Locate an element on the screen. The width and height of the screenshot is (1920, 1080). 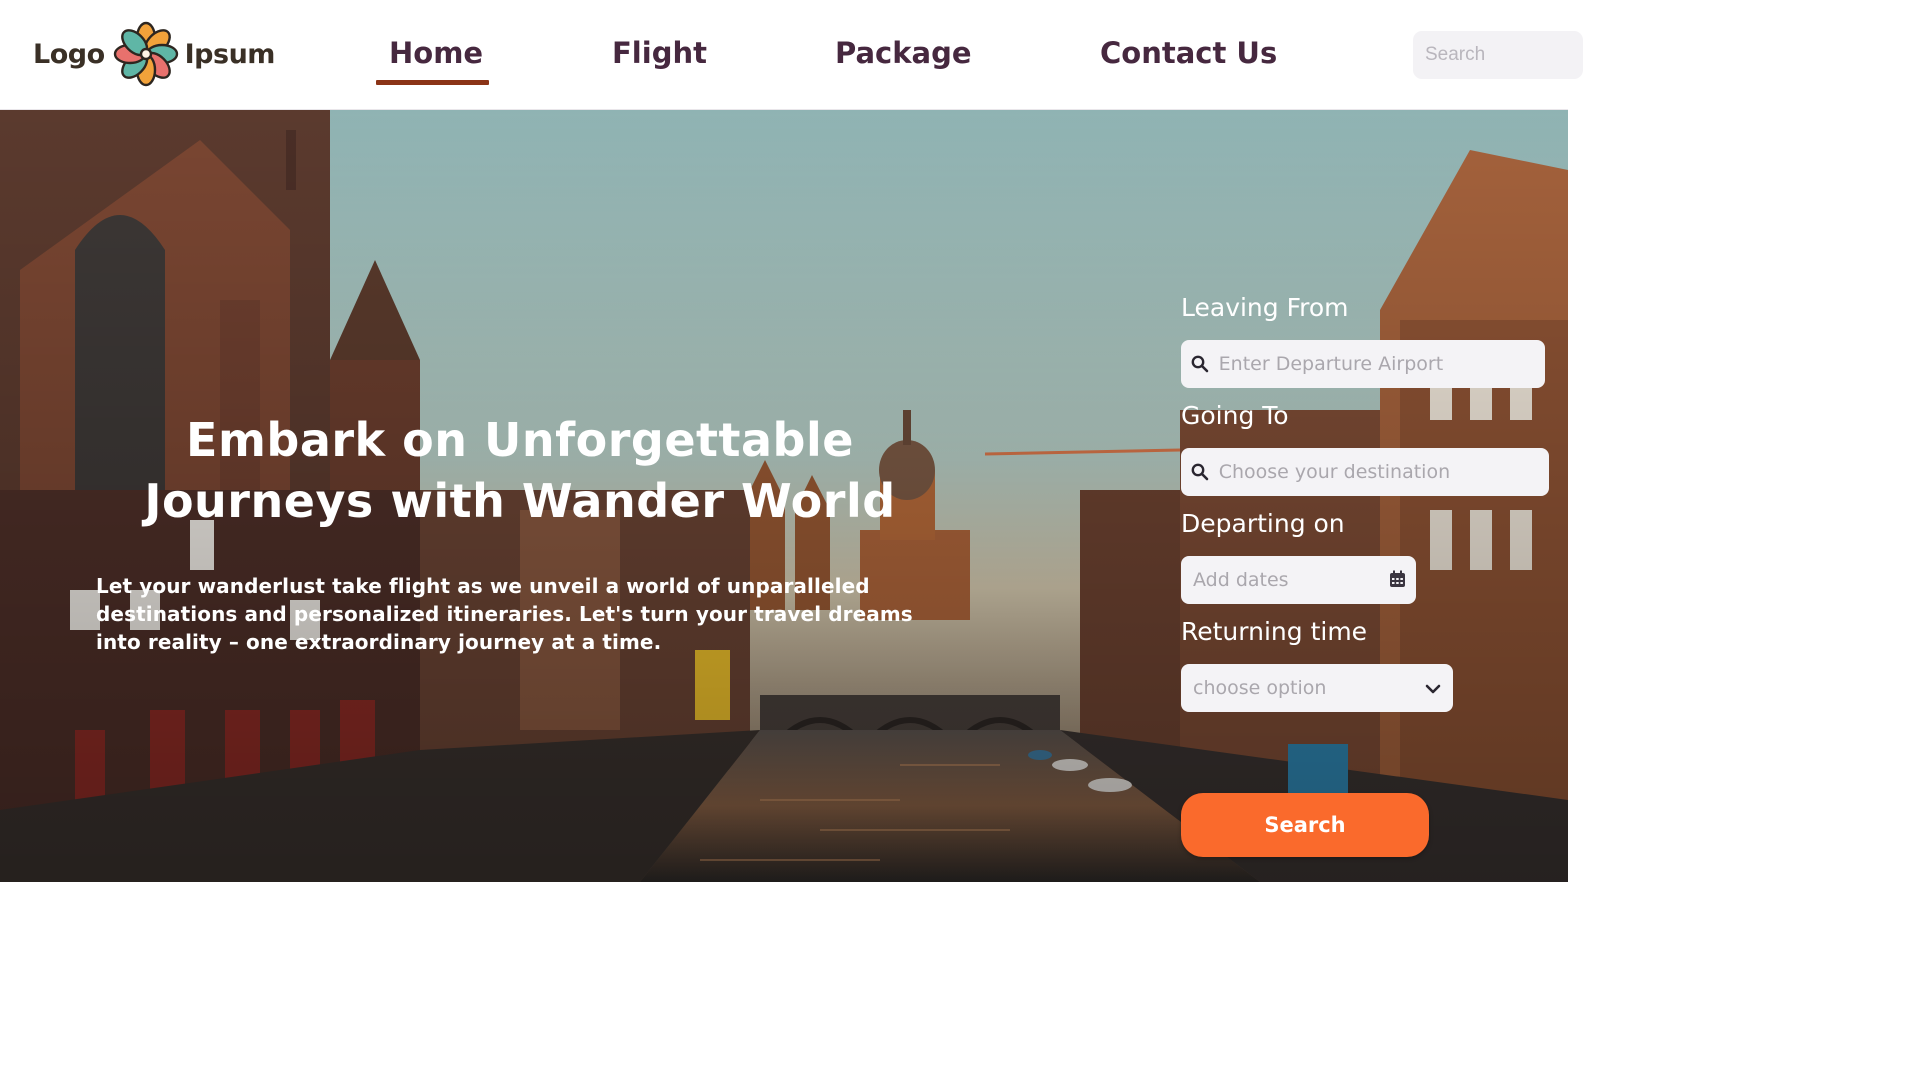
header-search-input is located at coordinates (1498, 55).